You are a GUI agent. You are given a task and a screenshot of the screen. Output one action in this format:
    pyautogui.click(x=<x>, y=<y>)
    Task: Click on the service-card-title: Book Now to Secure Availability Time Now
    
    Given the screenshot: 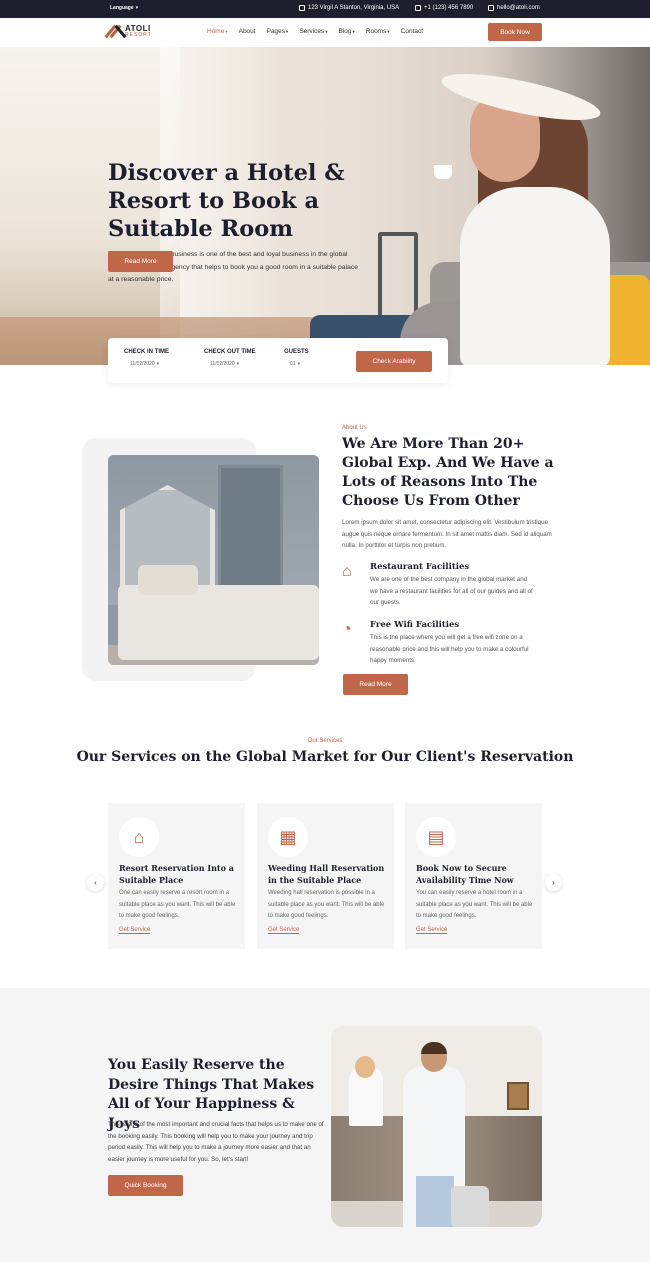 What is the action you would take?
    pyautogui.click(x=465, y=874)
    